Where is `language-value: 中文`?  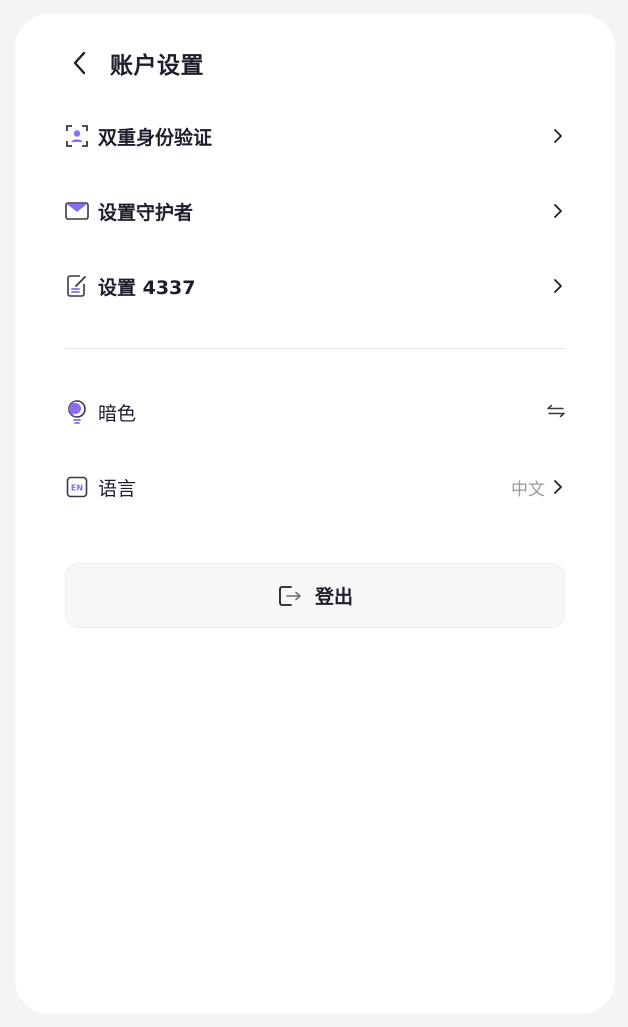
language-value: 中文 is located at coordinates (528, 489).